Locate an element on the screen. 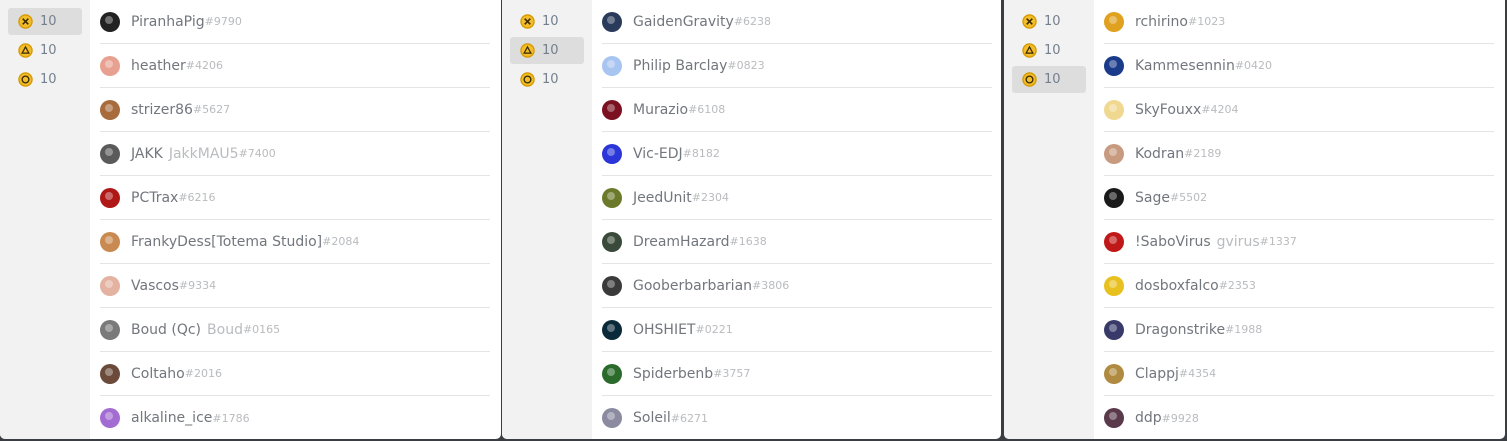 This screenshot has width=1507, height=441. reactor-row: OHSHIET #0221 is located at coordinates (797, 330).